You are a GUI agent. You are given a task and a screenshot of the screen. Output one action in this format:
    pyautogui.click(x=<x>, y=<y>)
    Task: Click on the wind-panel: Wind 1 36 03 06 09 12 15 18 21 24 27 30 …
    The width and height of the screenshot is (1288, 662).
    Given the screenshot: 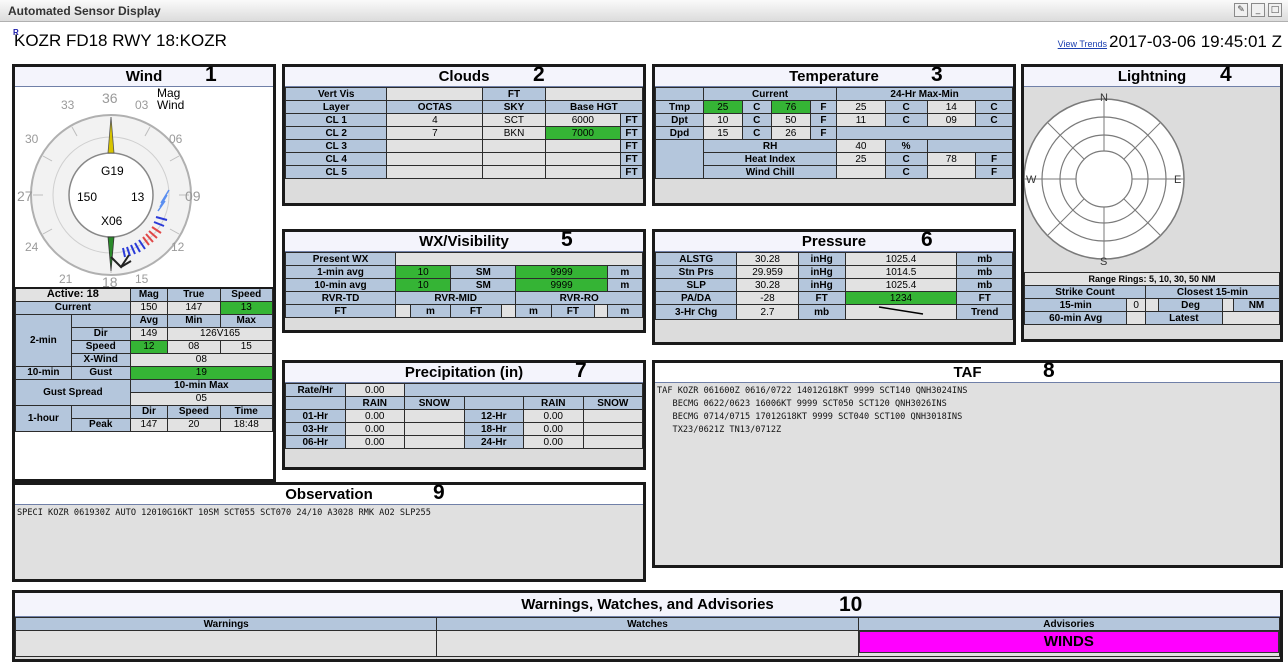 What is the action you would take?
    pyautogui.click(x=144, y=273)
    